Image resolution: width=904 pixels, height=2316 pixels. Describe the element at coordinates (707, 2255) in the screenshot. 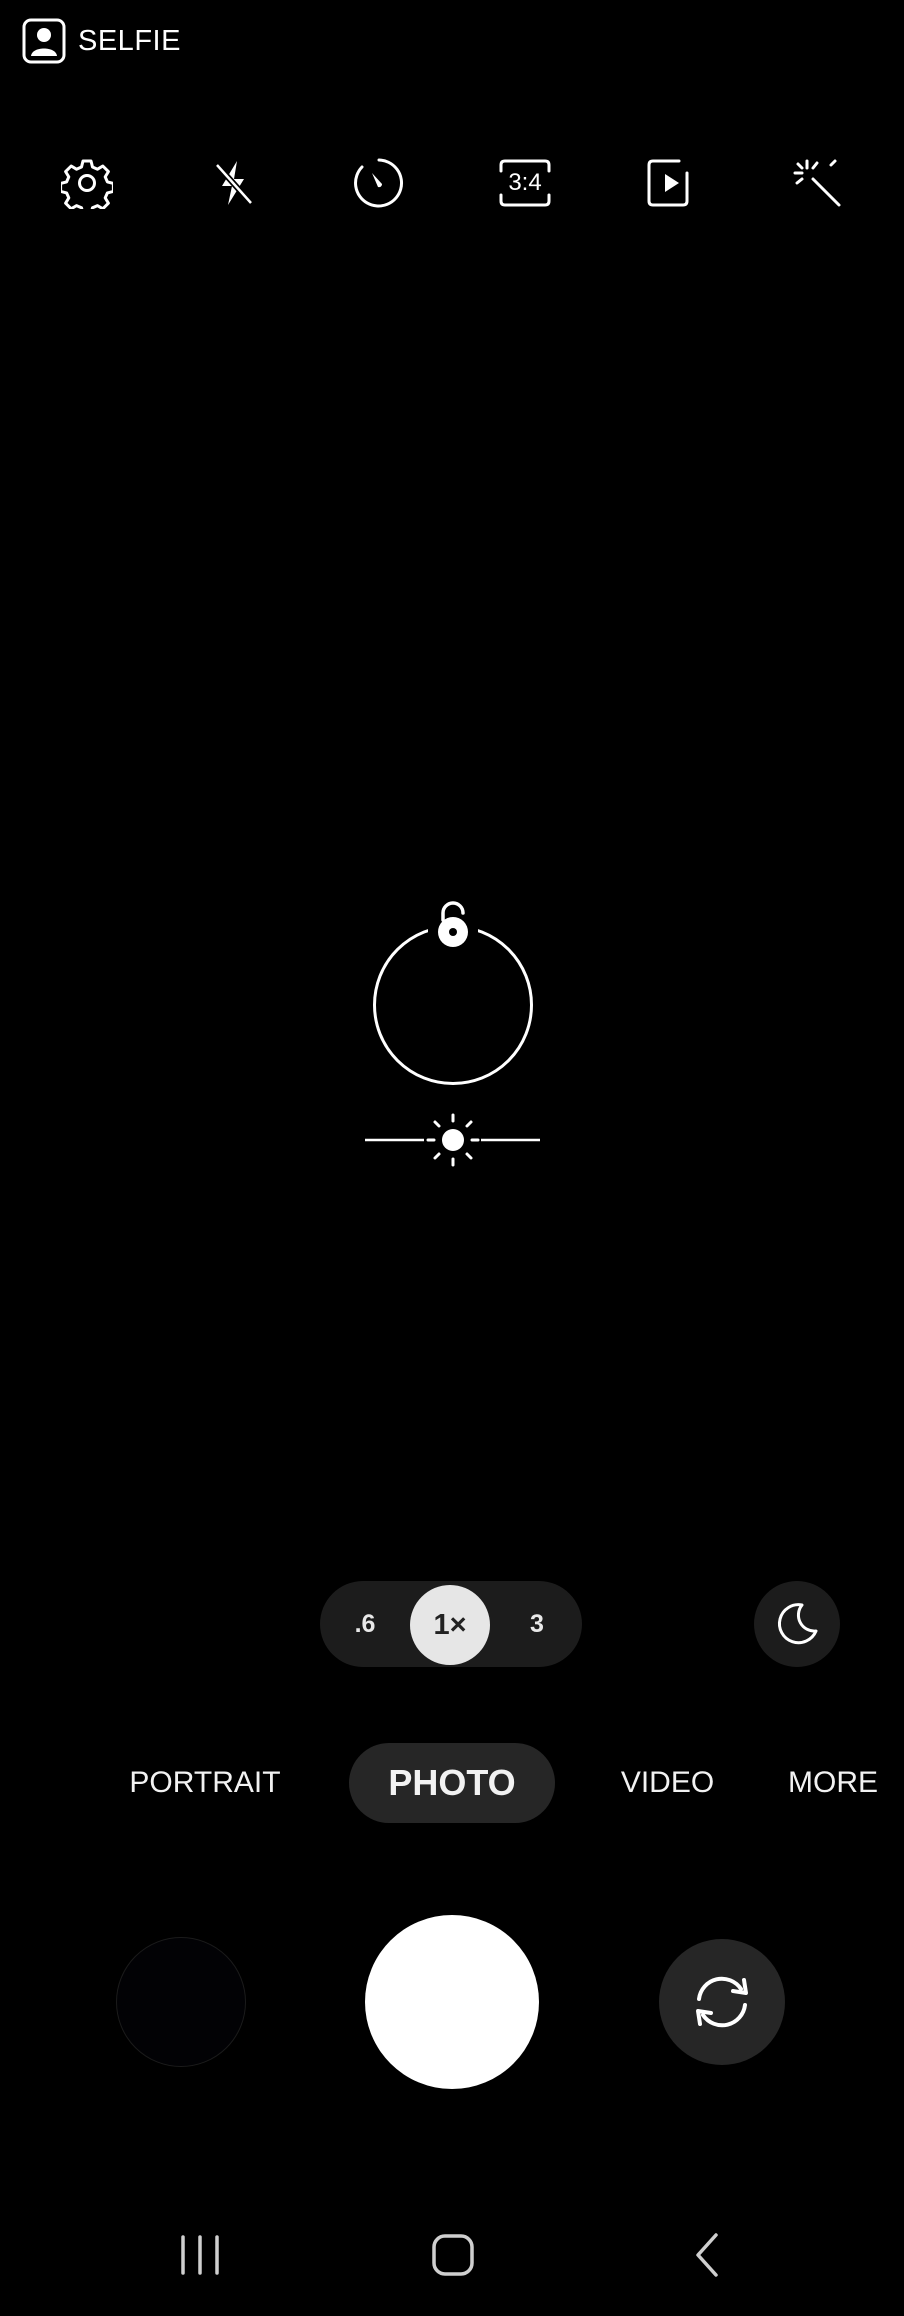

I see `back-icon` at that location.